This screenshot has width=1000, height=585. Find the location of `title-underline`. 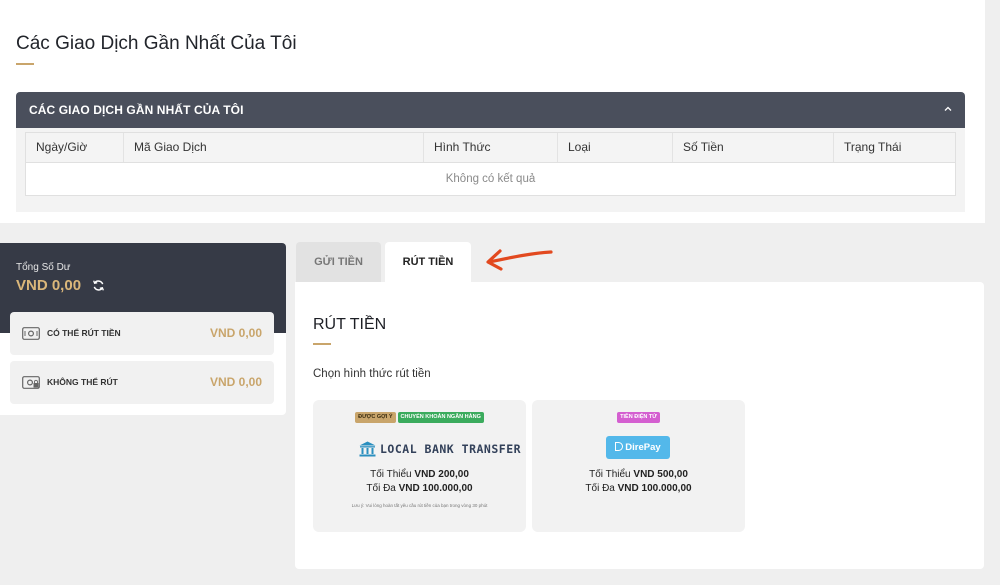

title-underline is located at coordinates (25, 64).